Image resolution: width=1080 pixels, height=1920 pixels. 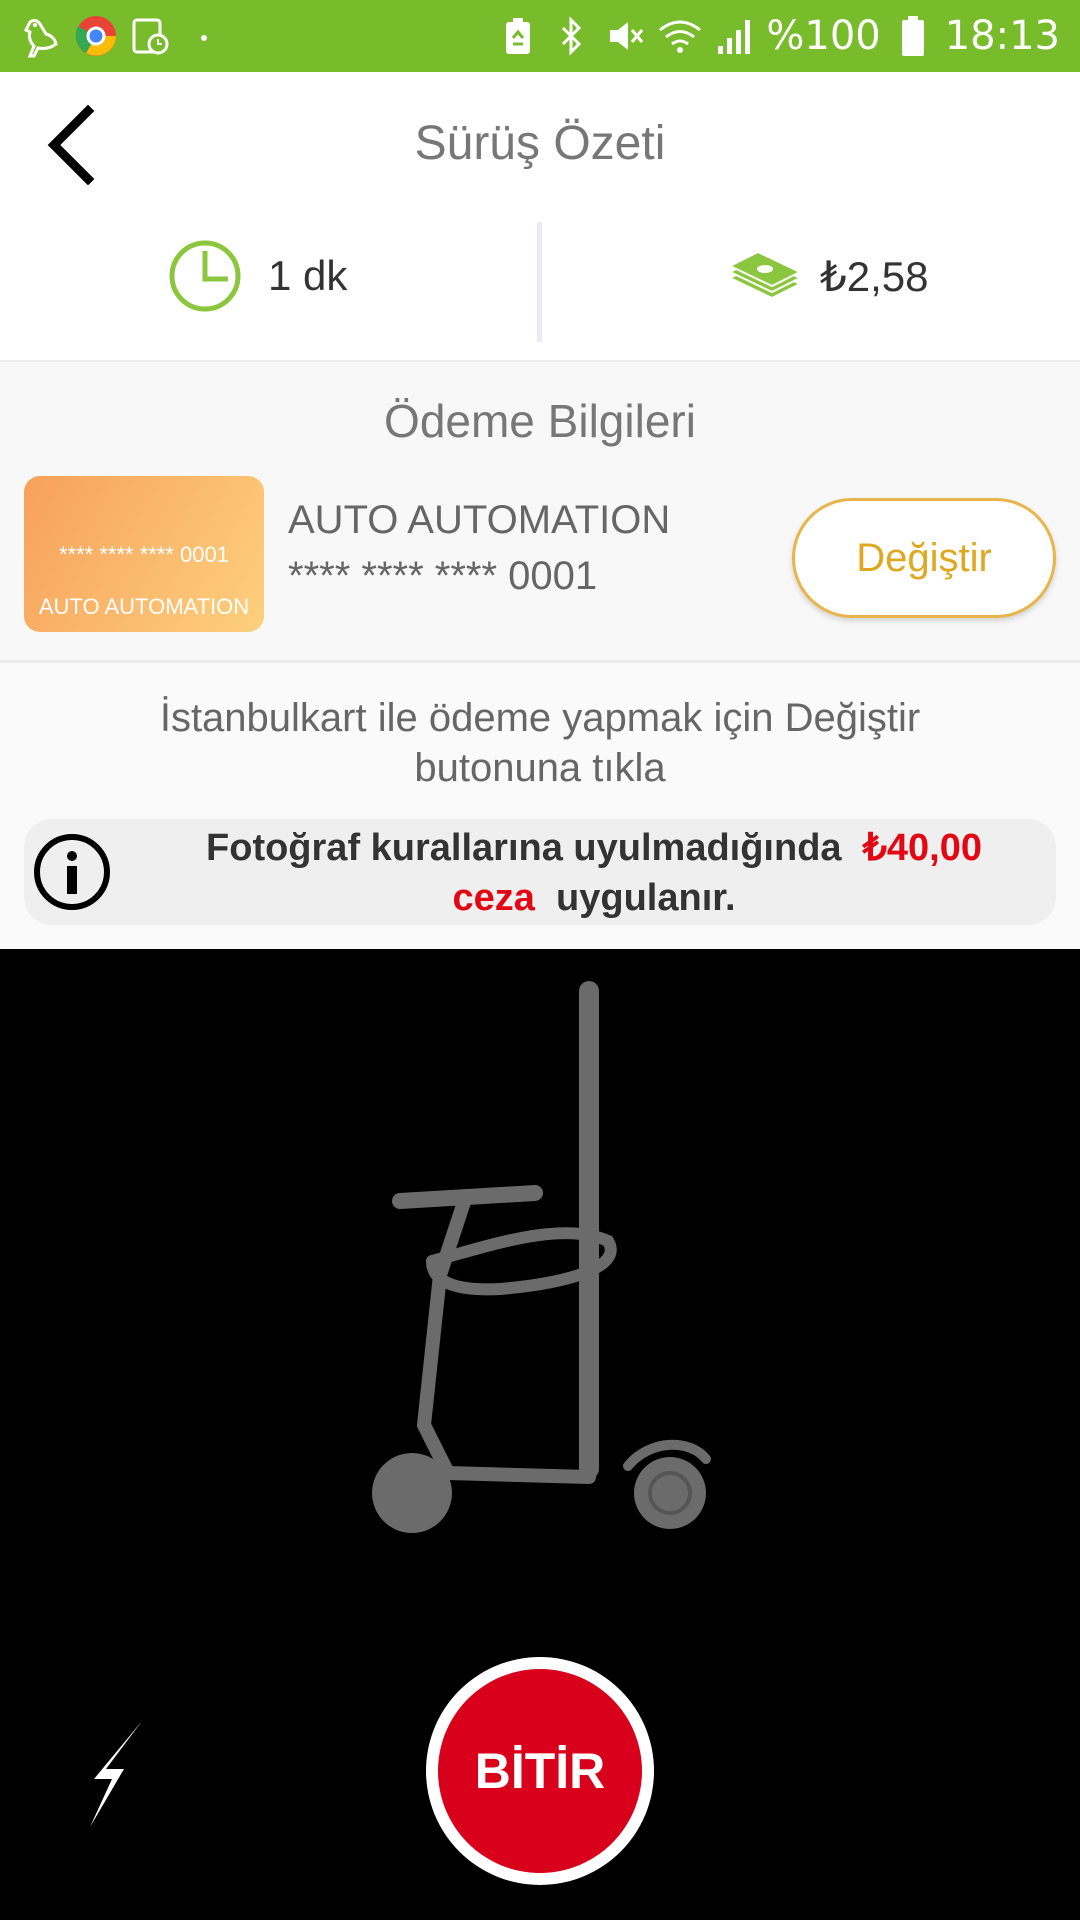 I want to click on money-stack-icon, so click(x=765, y=275).